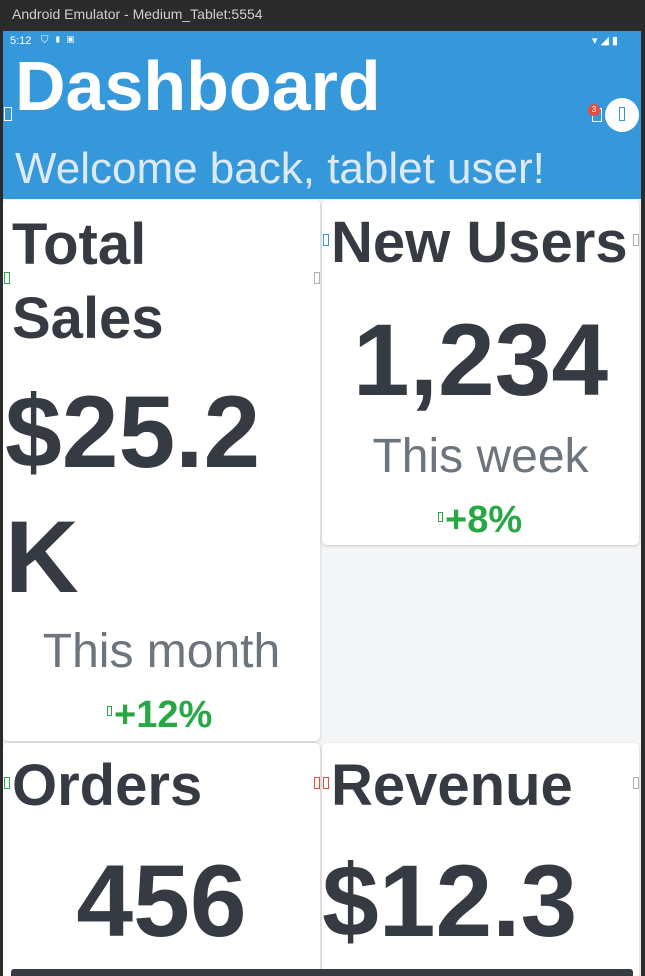  What do you see at coordinates (326, 783) in the screenshot?
I see `revenue-icon` at bounding box center [326, 783].